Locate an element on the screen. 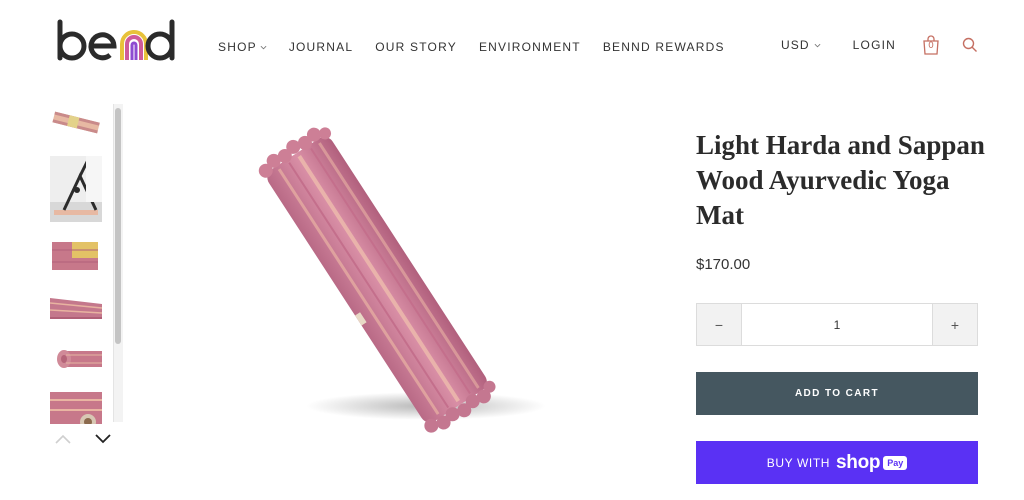  cart-icon: 0 is located at coordinates (931, 45).